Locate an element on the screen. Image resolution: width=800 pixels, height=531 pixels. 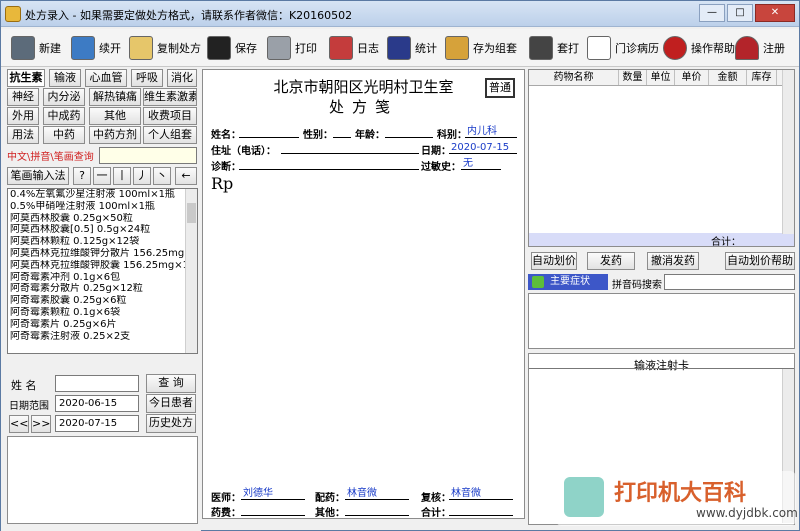
list-item: 阿莫西林克拉维酸钾分散片 156.25mg×18片 is located at coordinates (102, 254).